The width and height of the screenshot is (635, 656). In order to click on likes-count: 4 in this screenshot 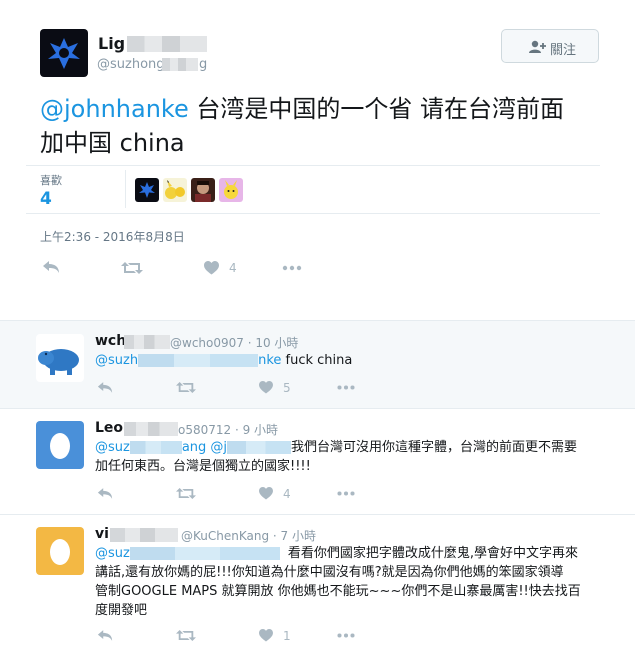, I will do `click(46, 199)`.